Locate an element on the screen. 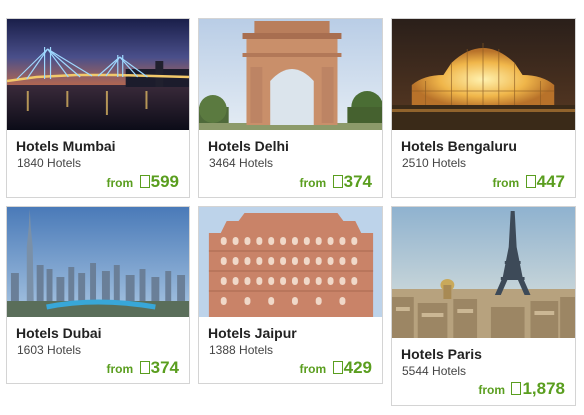 The image size is (584, 415). bengaluru-photo is located at coordinates (483, 74).